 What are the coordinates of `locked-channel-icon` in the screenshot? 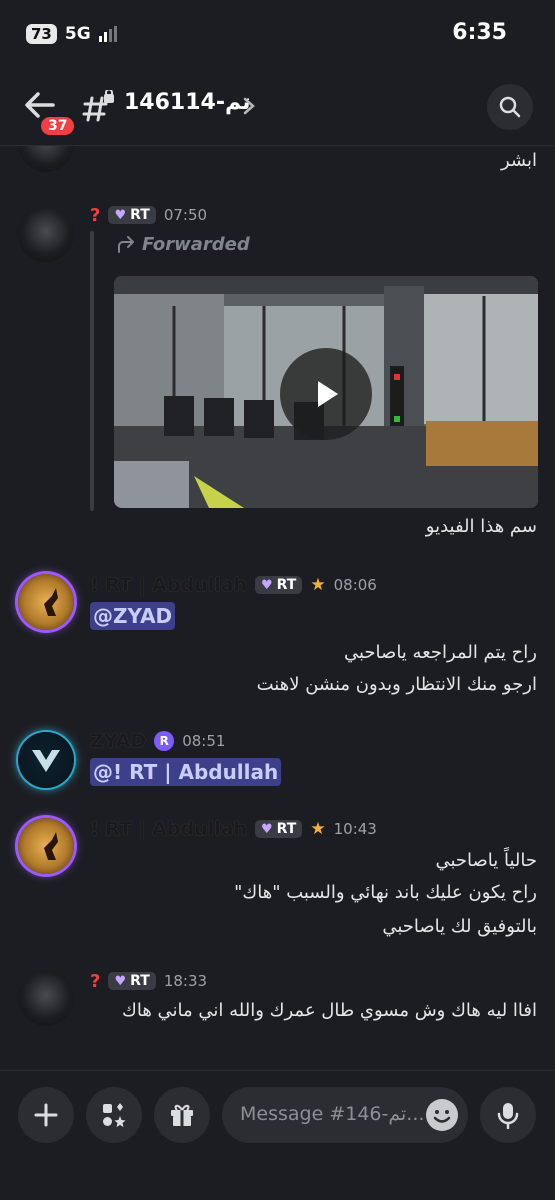 It's located at (98, 106).